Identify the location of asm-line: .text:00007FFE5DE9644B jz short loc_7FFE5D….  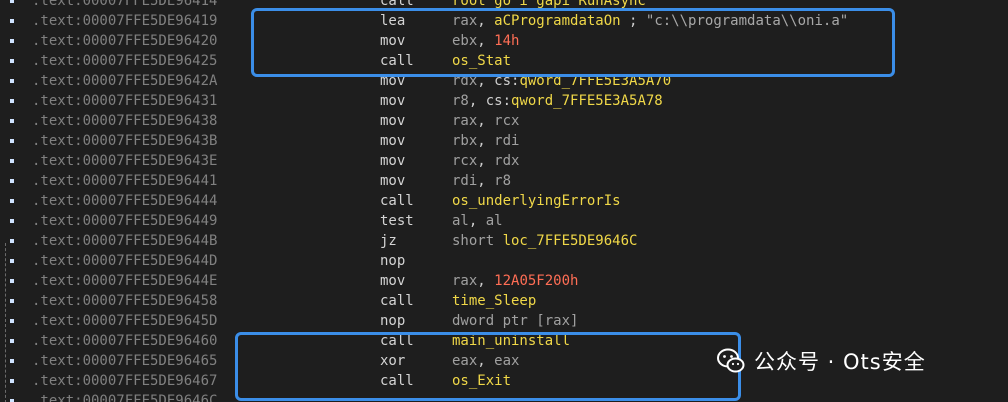
(504, 241).